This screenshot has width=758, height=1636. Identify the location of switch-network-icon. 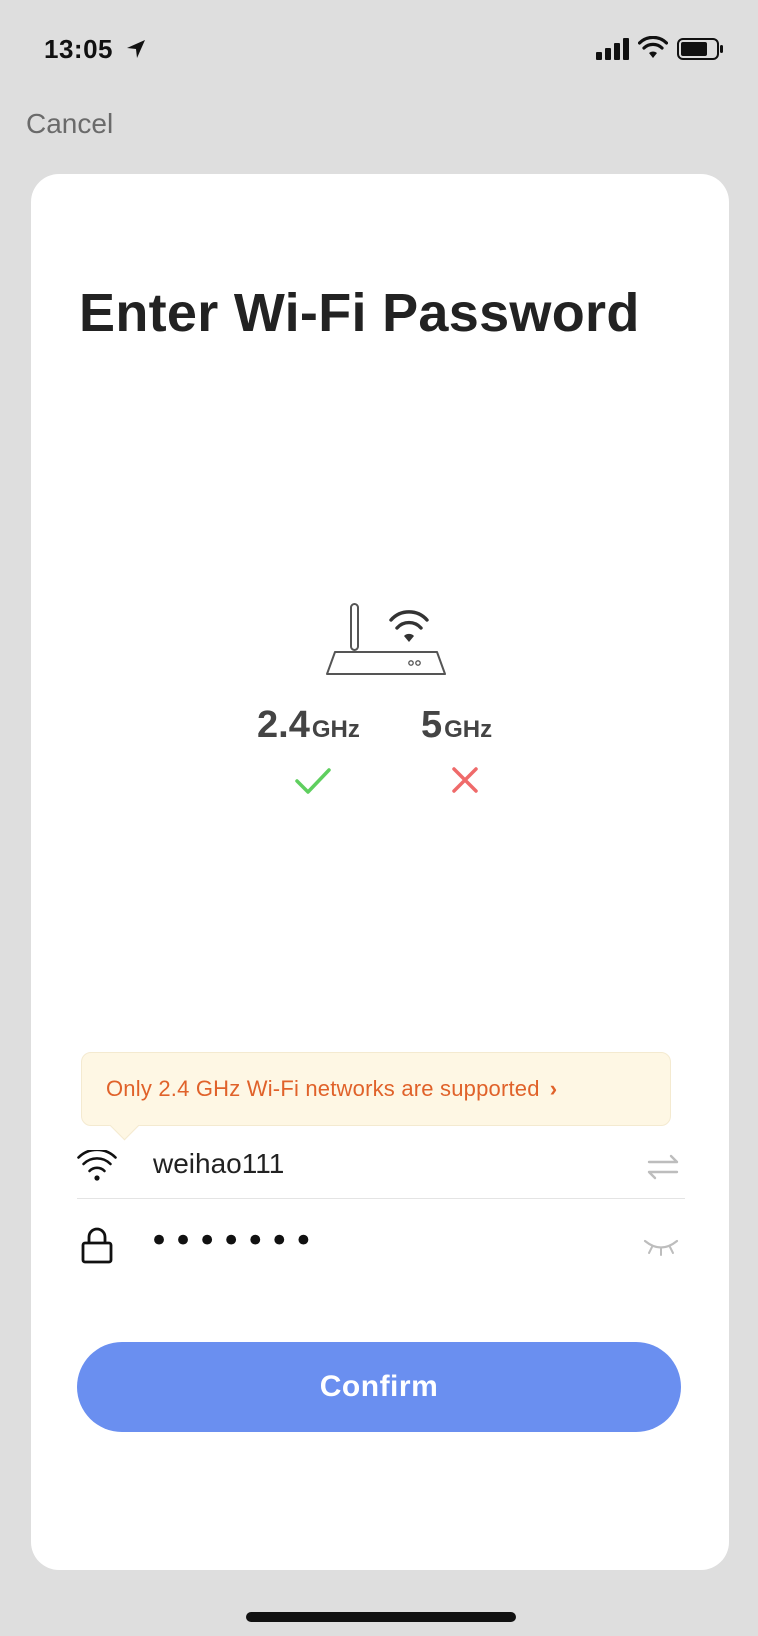
(663, 1167).